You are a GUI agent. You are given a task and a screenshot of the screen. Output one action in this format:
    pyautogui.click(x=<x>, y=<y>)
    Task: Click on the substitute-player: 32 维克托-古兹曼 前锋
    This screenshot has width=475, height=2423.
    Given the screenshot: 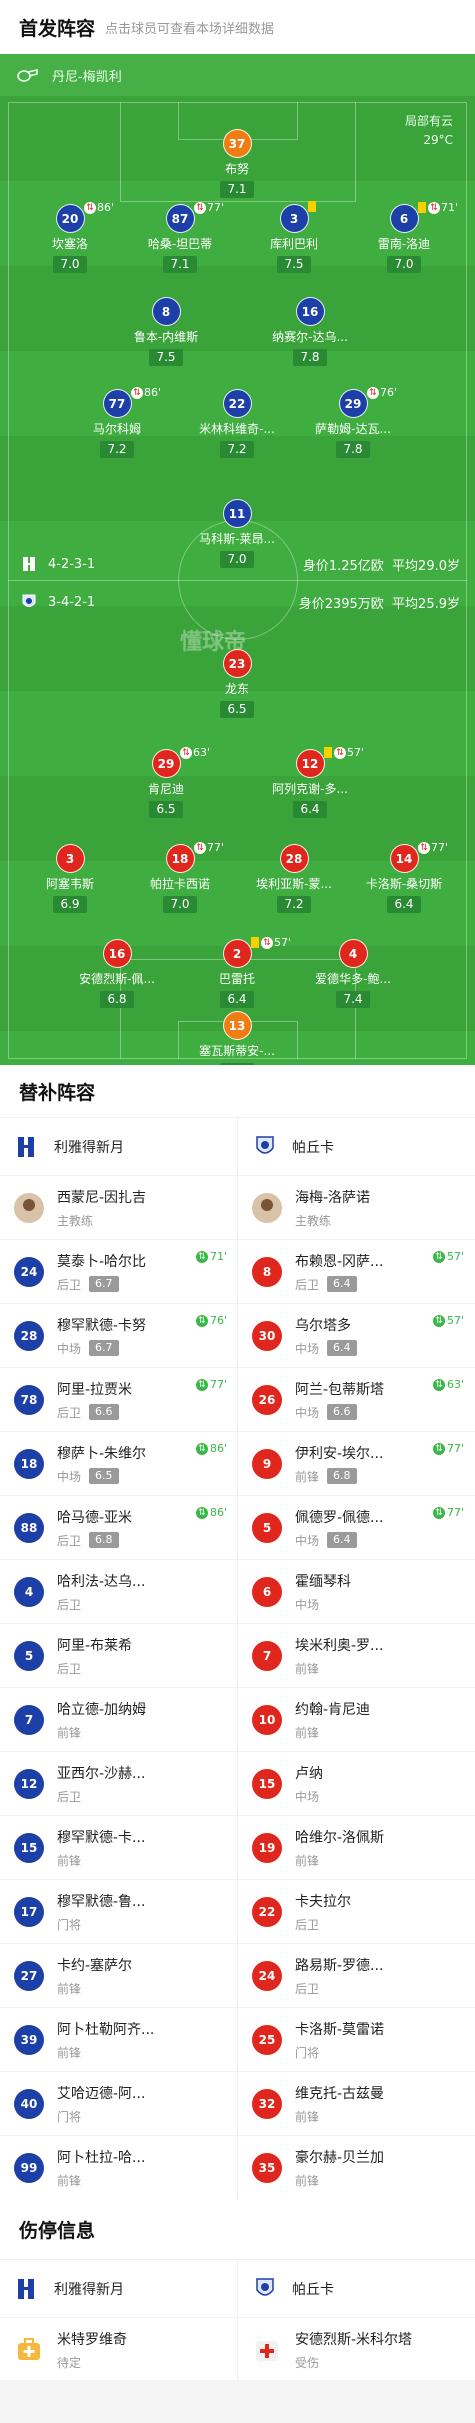 What is the action you would take?
    pyautogui.click(x=355, y=2103)
    